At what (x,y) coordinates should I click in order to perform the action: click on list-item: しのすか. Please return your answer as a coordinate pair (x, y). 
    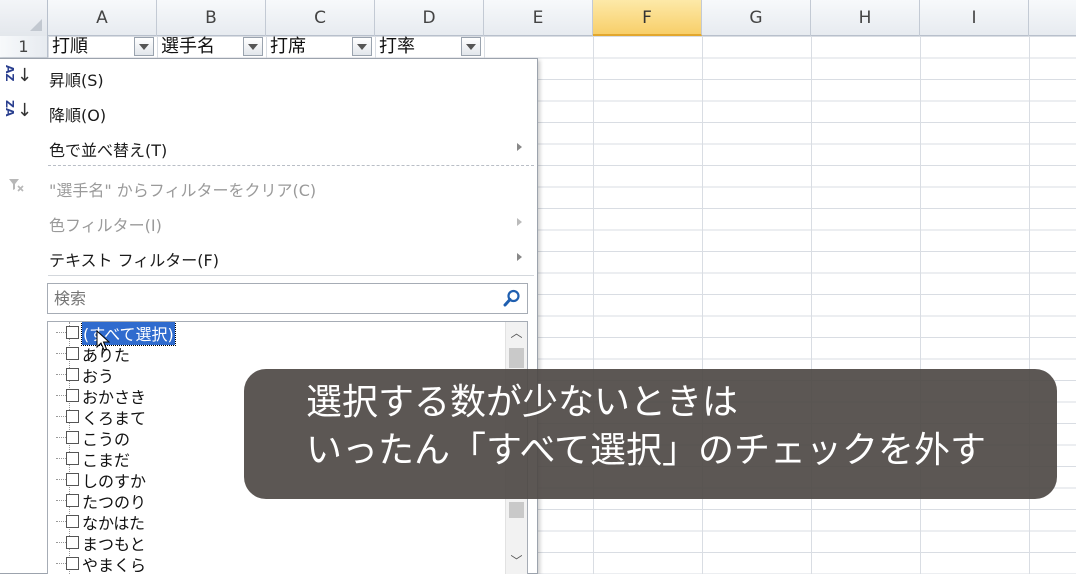
    Looking at the image, I should click on (101, 480).